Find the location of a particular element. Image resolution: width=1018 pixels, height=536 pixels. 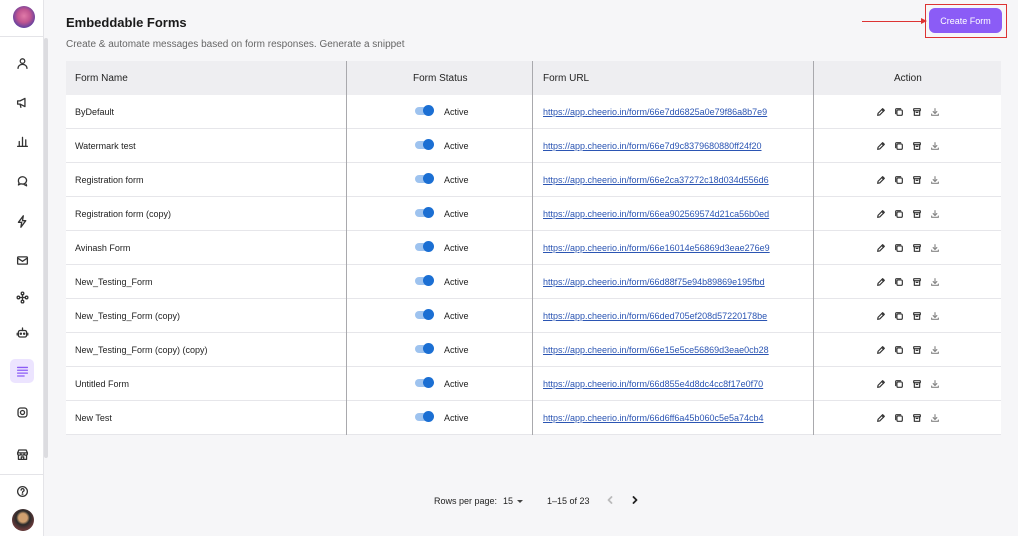

create-form-button: Create Form is located at coordinates (965, 20).